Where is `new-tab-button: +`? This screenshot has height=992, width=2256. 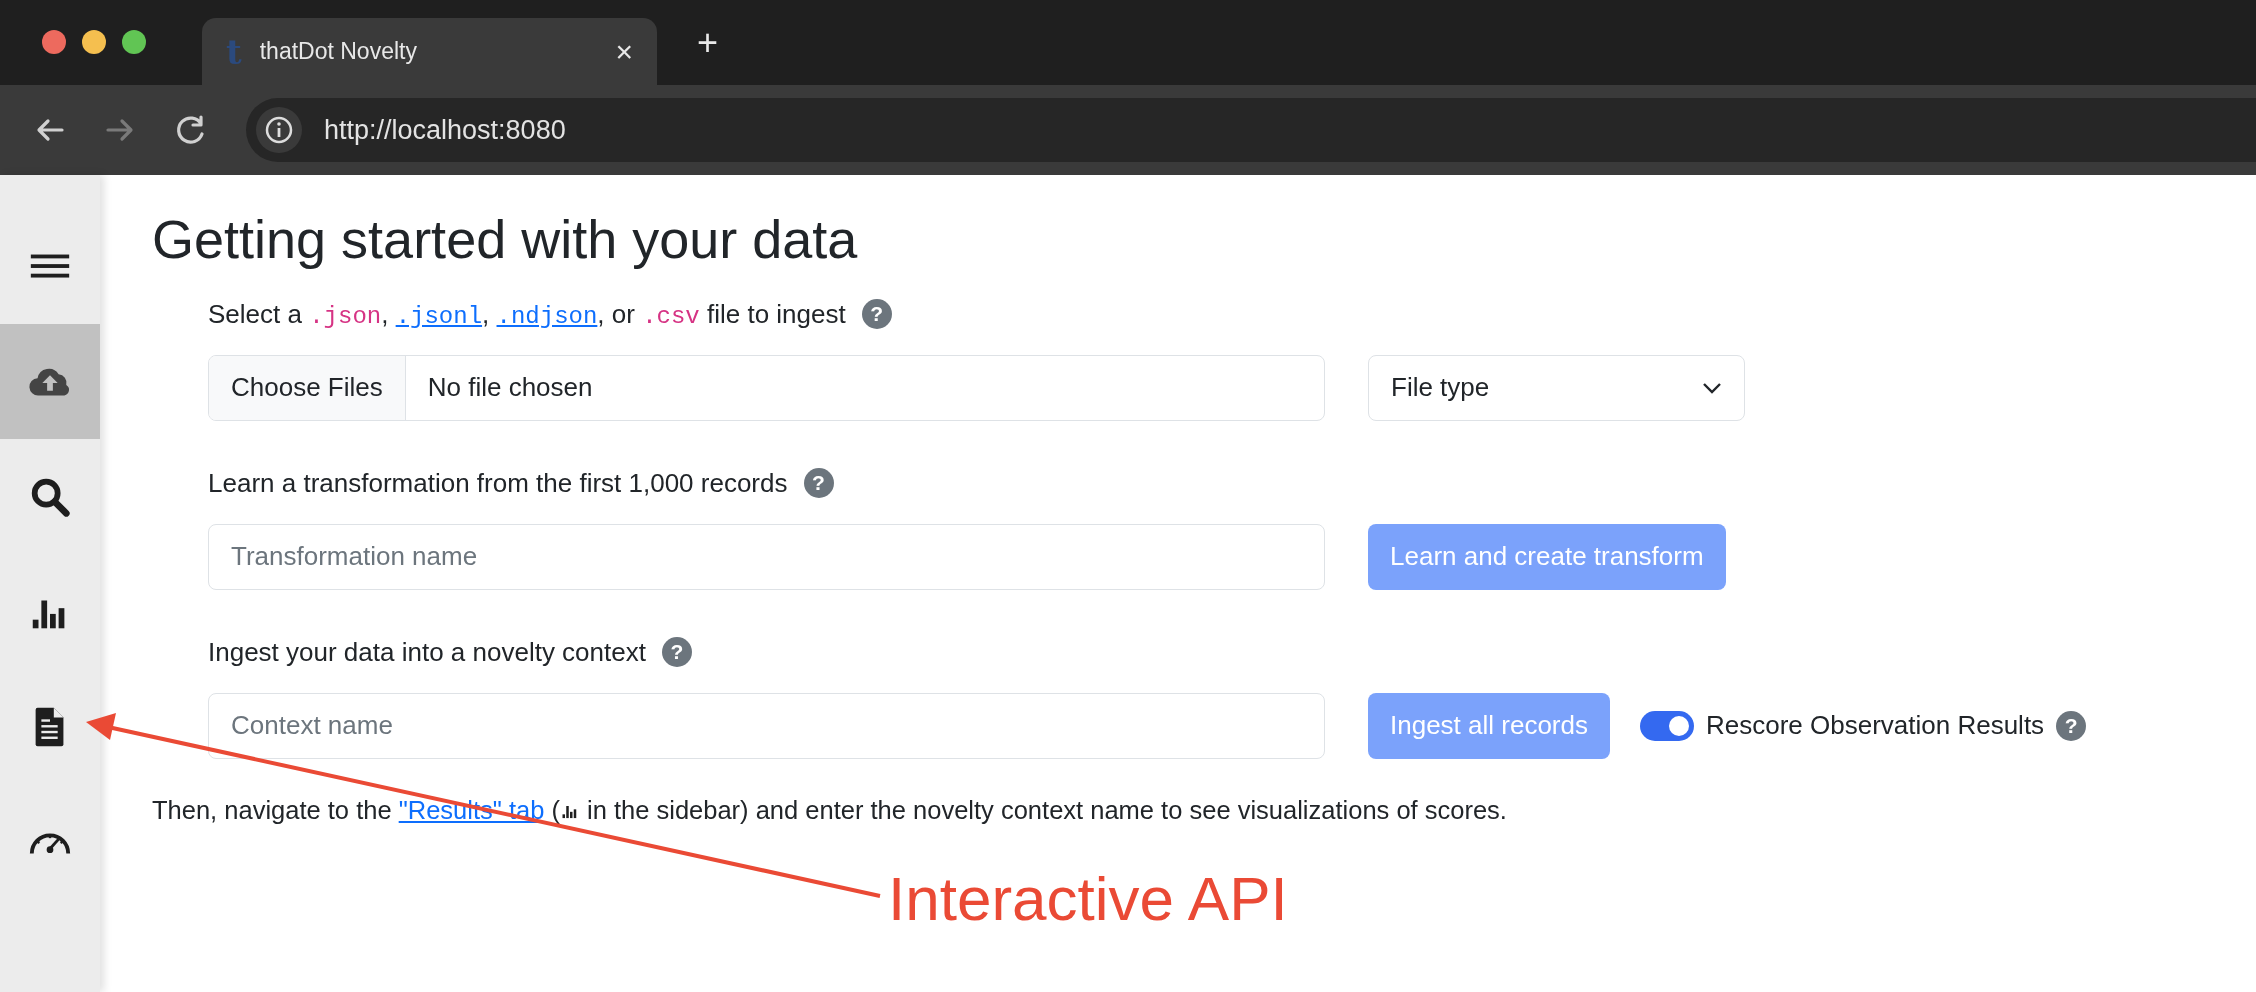
new-tab-button: + is located at coordinates (708, 42).